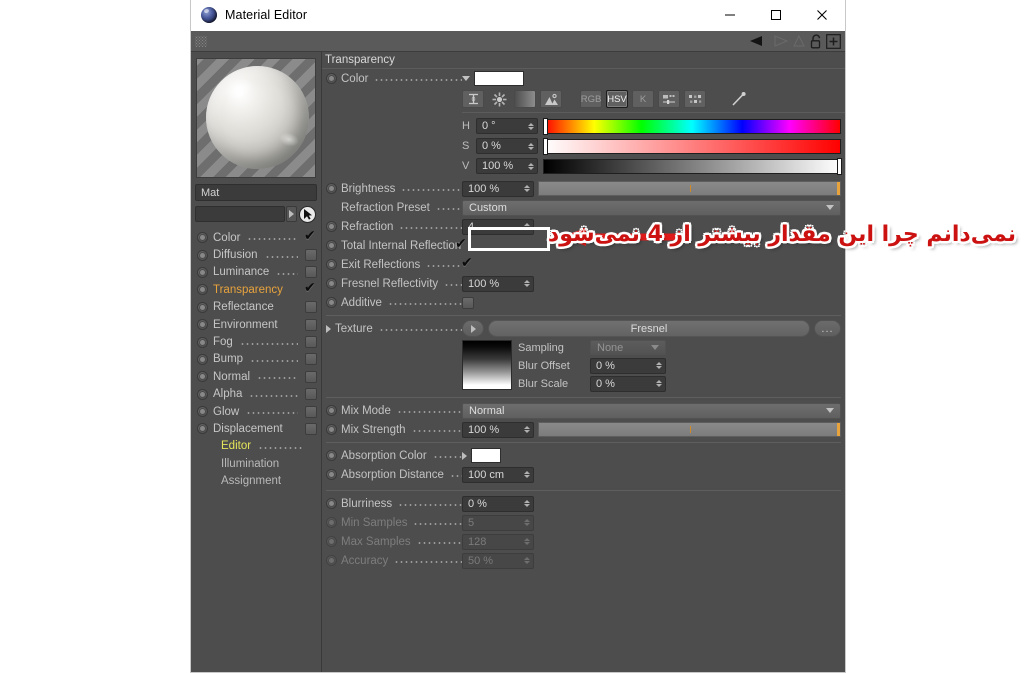  Describe the element at coordinates (776, 15) in the screenshot. I see `maximize-button` at that location.